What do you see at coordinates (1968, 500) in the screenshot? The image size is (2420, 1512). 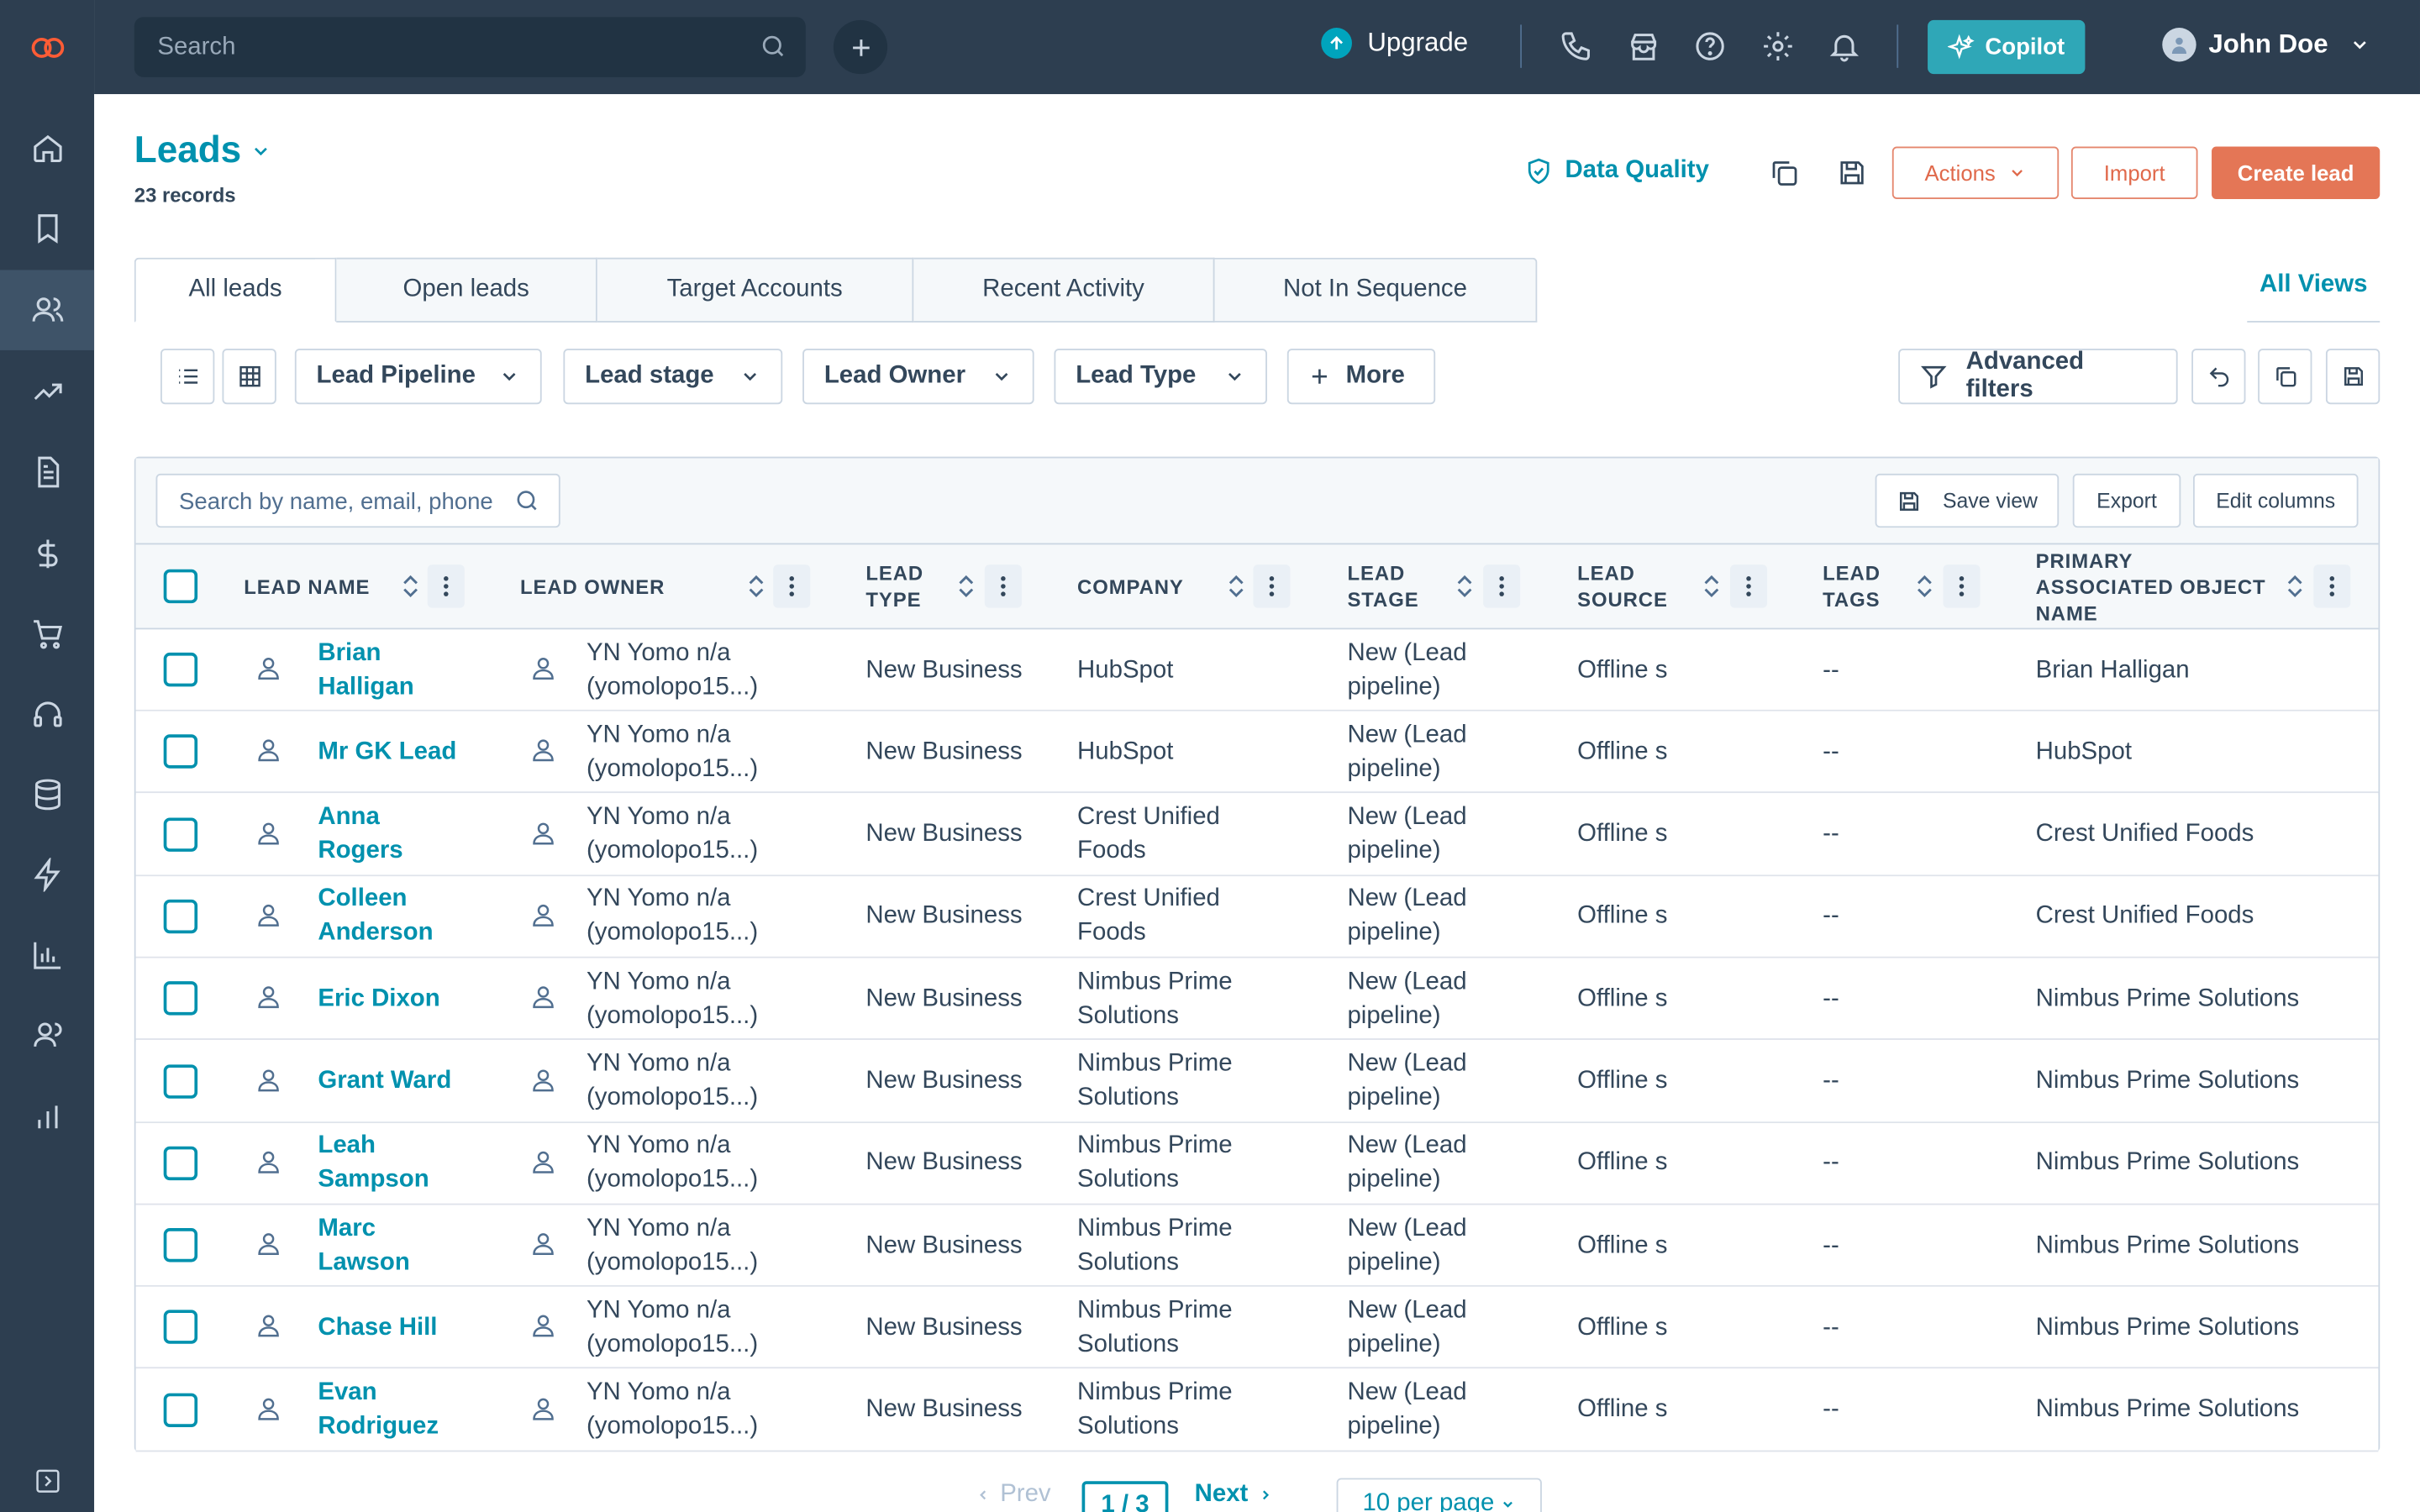 I see `save-view-button: Save view` at bounding box center [1968, 500].